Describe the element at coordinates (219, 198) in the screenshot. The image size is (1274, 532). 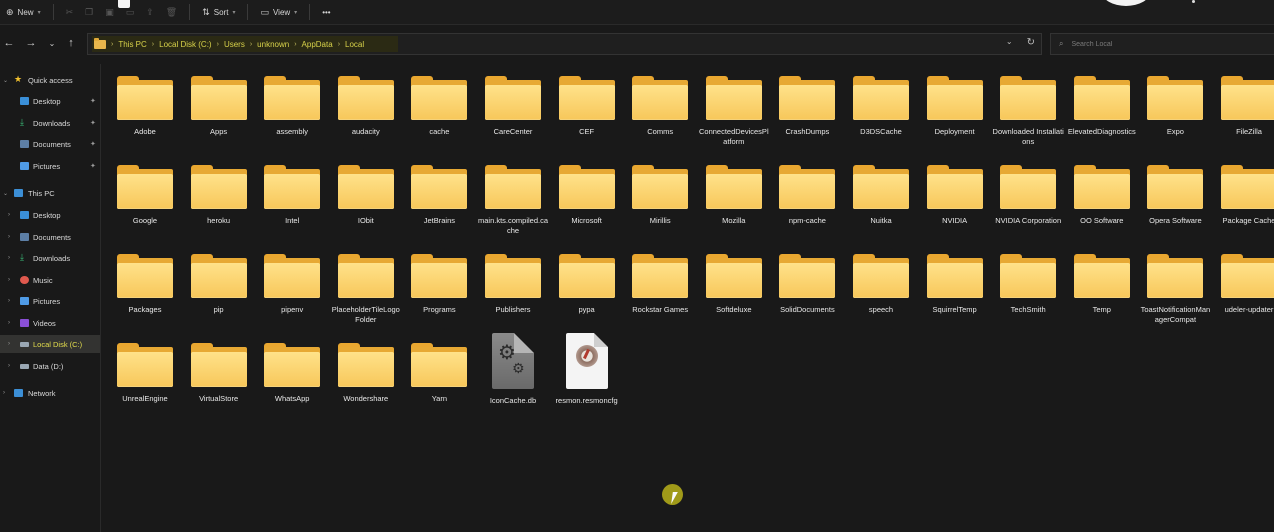
I see `file-item: heroku` at that location.